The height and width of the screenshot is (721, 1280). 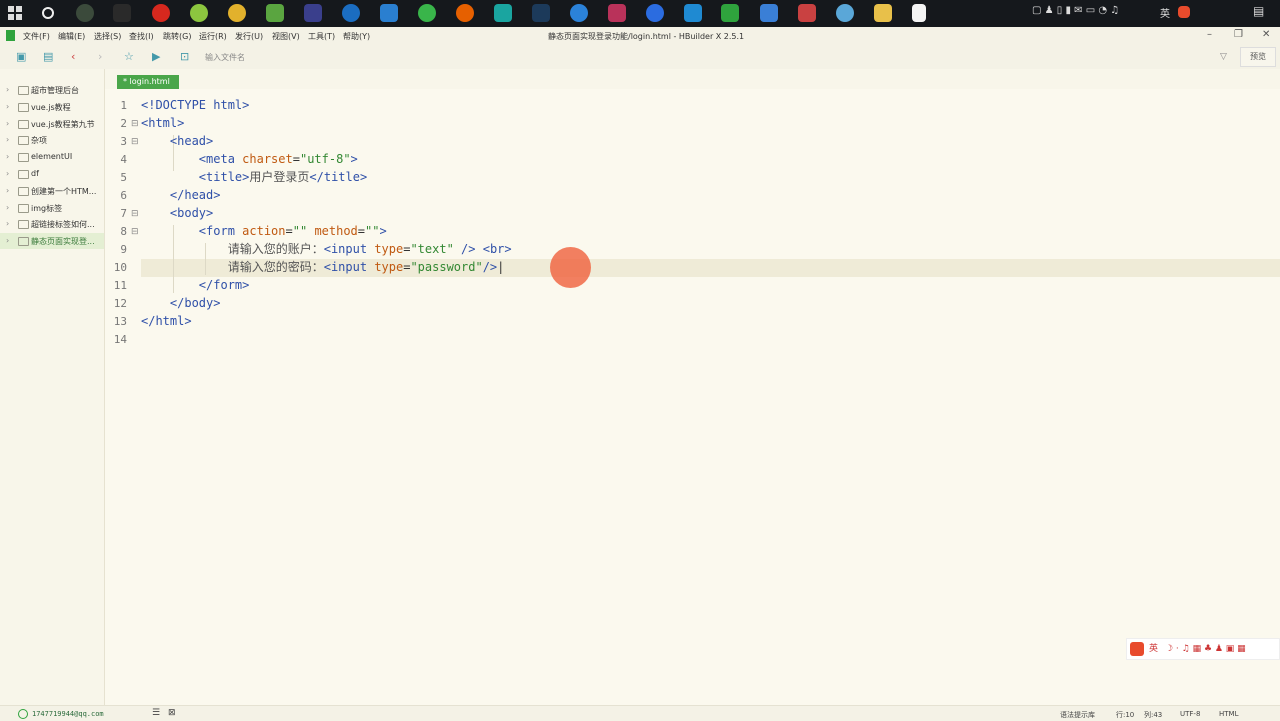 What do you see at coordinates (1153, 715) in the screenshot?
I see `col-indicator: 列:43` at bounding box center [1153, 715].